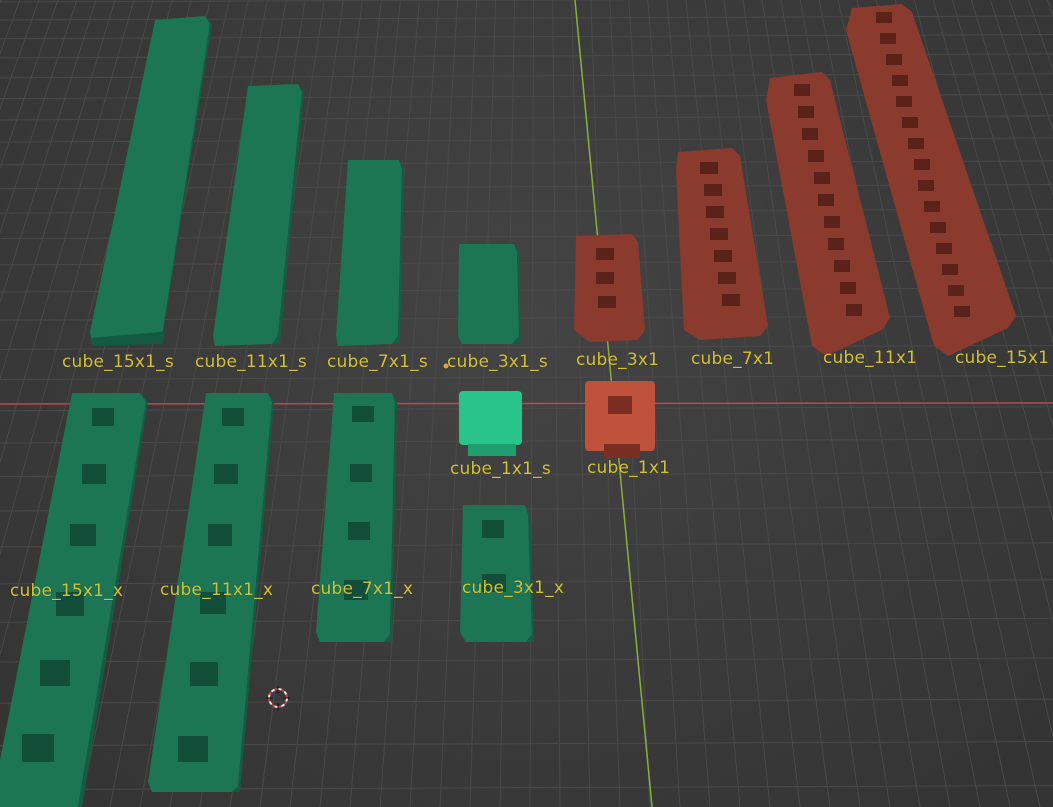  What do you see at coordinates (278, 698) in the screenshot?
I see `3d-cursor-icon` at bounding box center [278, 698].